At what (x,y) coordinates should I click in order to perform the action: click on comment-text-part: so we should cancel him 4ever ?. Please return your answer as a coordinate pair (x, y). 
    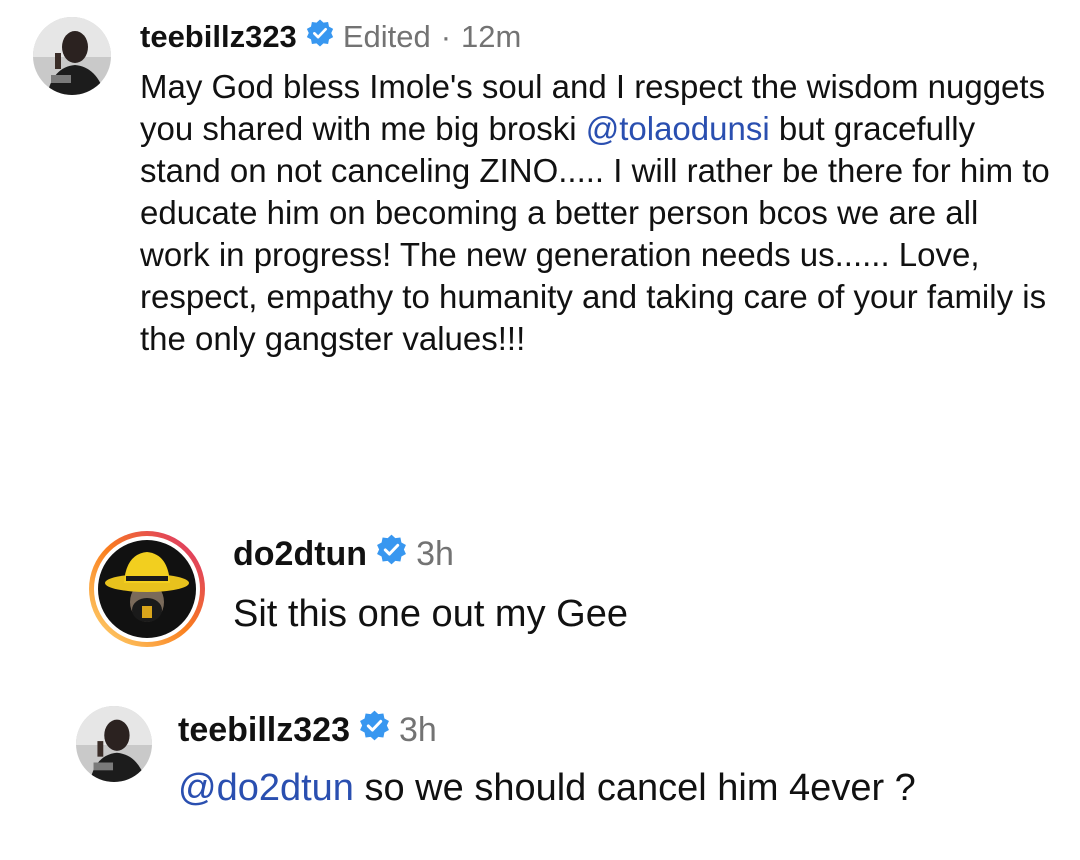
    Looking at the image, I should click on (634, 788).